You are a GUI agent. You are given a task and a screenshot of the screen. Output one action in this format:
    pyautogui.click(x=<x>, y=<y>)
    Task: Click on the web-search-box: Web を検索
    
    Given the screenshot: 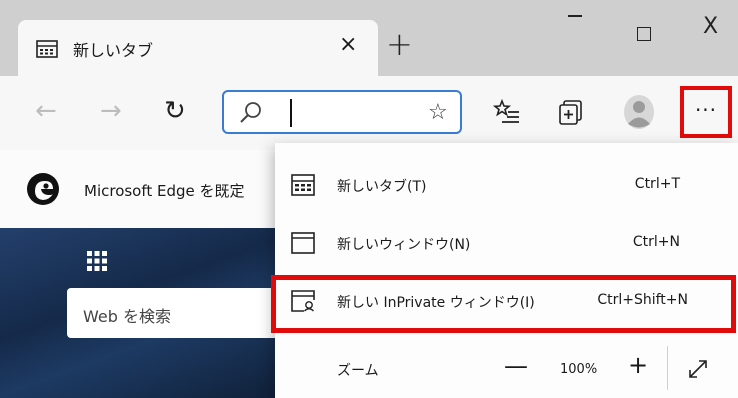 What is the action you would take?
    pyautogui.click(x=177, y=313)
    